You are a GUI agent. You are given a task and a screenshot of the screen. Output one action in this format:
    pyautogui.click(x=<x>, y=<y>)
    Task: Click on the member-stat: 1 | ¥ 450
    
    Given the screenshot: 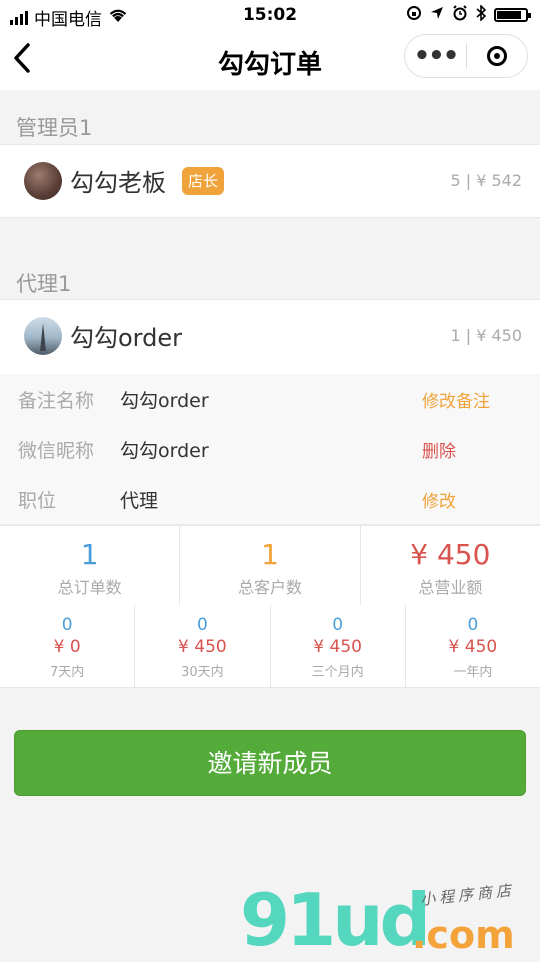 What is the action you would take?
    pyautogui.click(x=486, y=335)
    